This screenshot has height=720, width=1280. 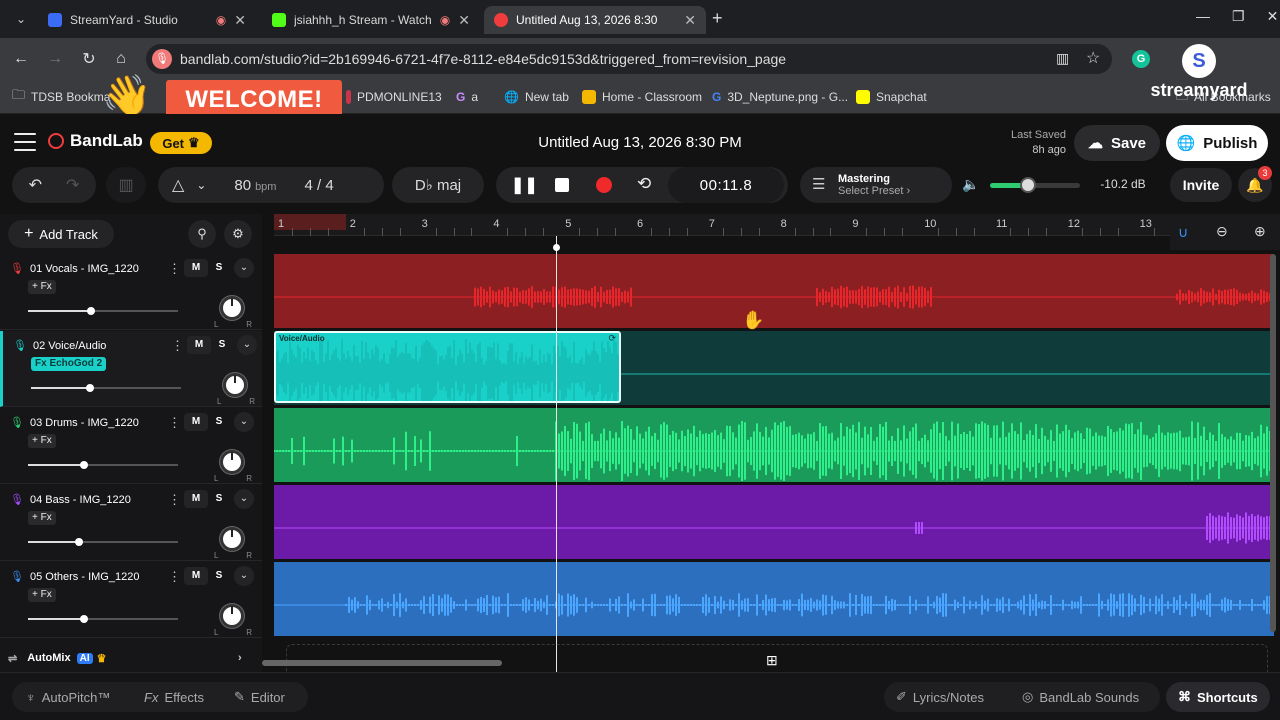 What do you see at coordinates (131, 600) in the screenshot?
I see `track-header: 🎙 05 Others - IMG_1220 ⋮ M S ⌄ + Fx L R` at bounding box center [131, 600].